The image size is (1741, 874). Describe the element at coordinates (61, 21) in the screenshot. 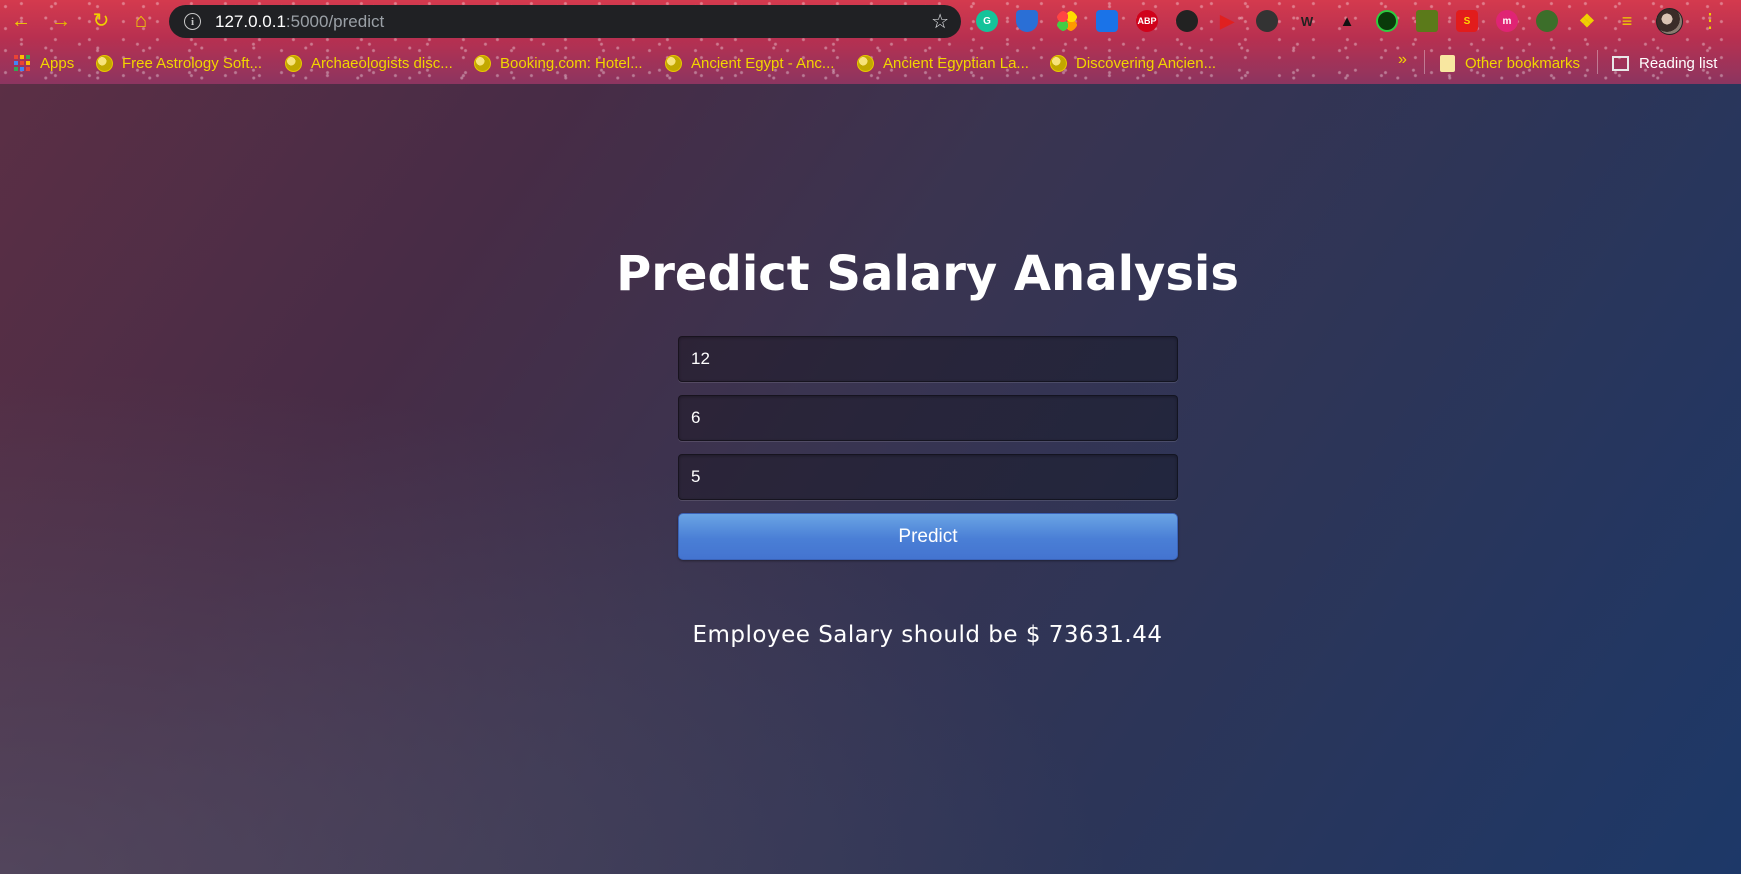

I see `forward-icon: →` at that location.